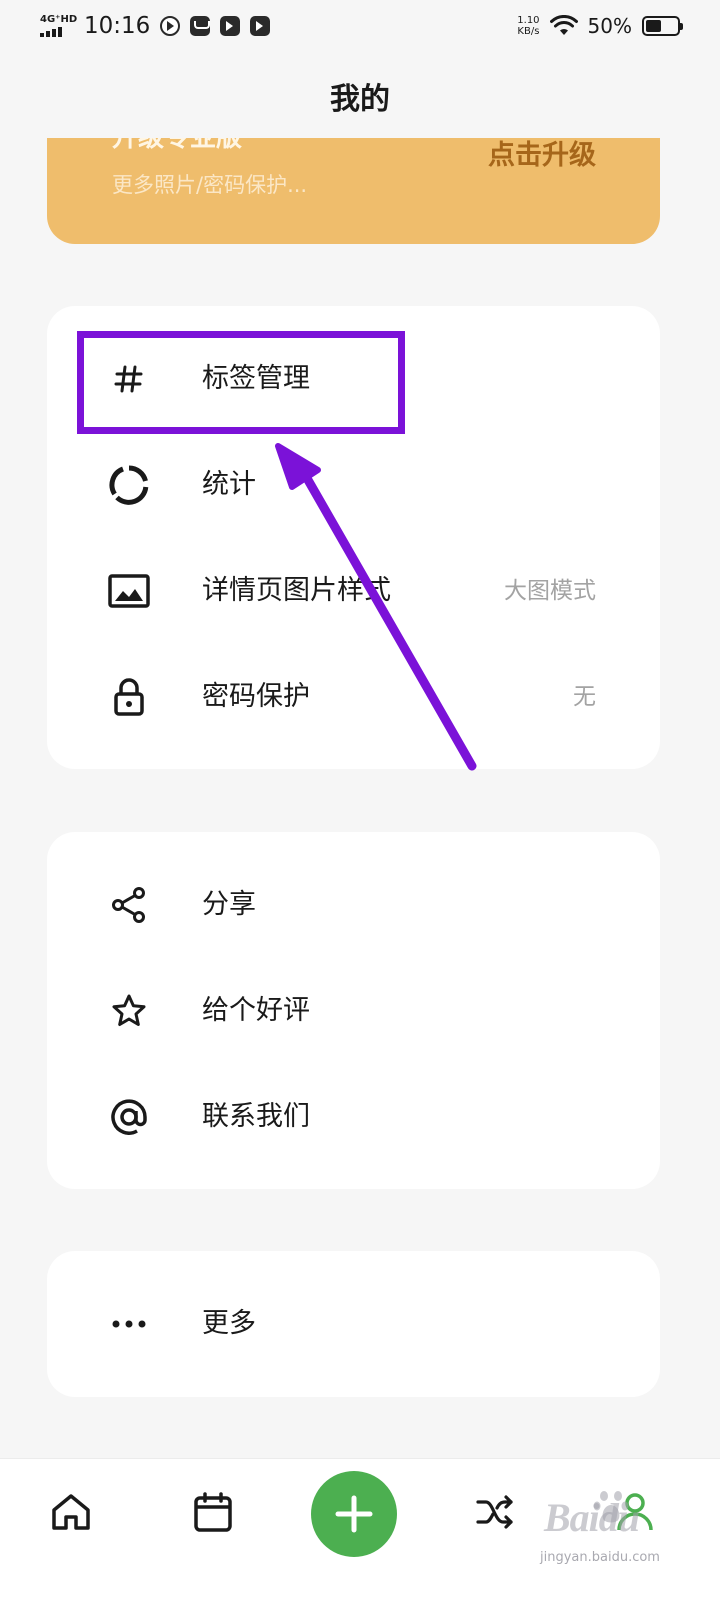 Image resolution: width=720 pixels, height=1600 pixels. What do you see at coordinates (353, 905) in the screenshot?
I see `menu-item-share: 分享` at bounding box center [353, 905].